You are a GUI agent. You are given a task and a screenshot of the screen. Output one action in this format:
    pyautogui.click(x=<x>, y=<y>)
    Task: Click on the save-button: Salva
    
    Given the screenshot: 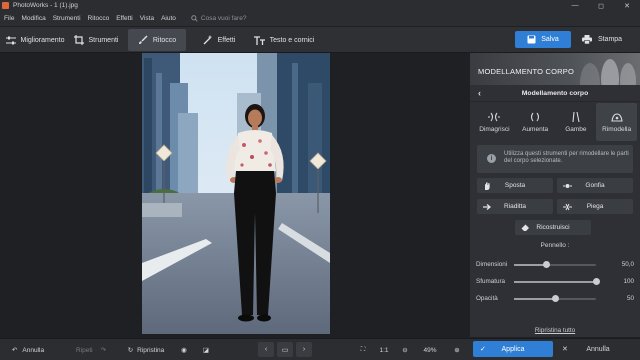 What is the action you would take?
    pyautogui.click(x=543, y=39)
    